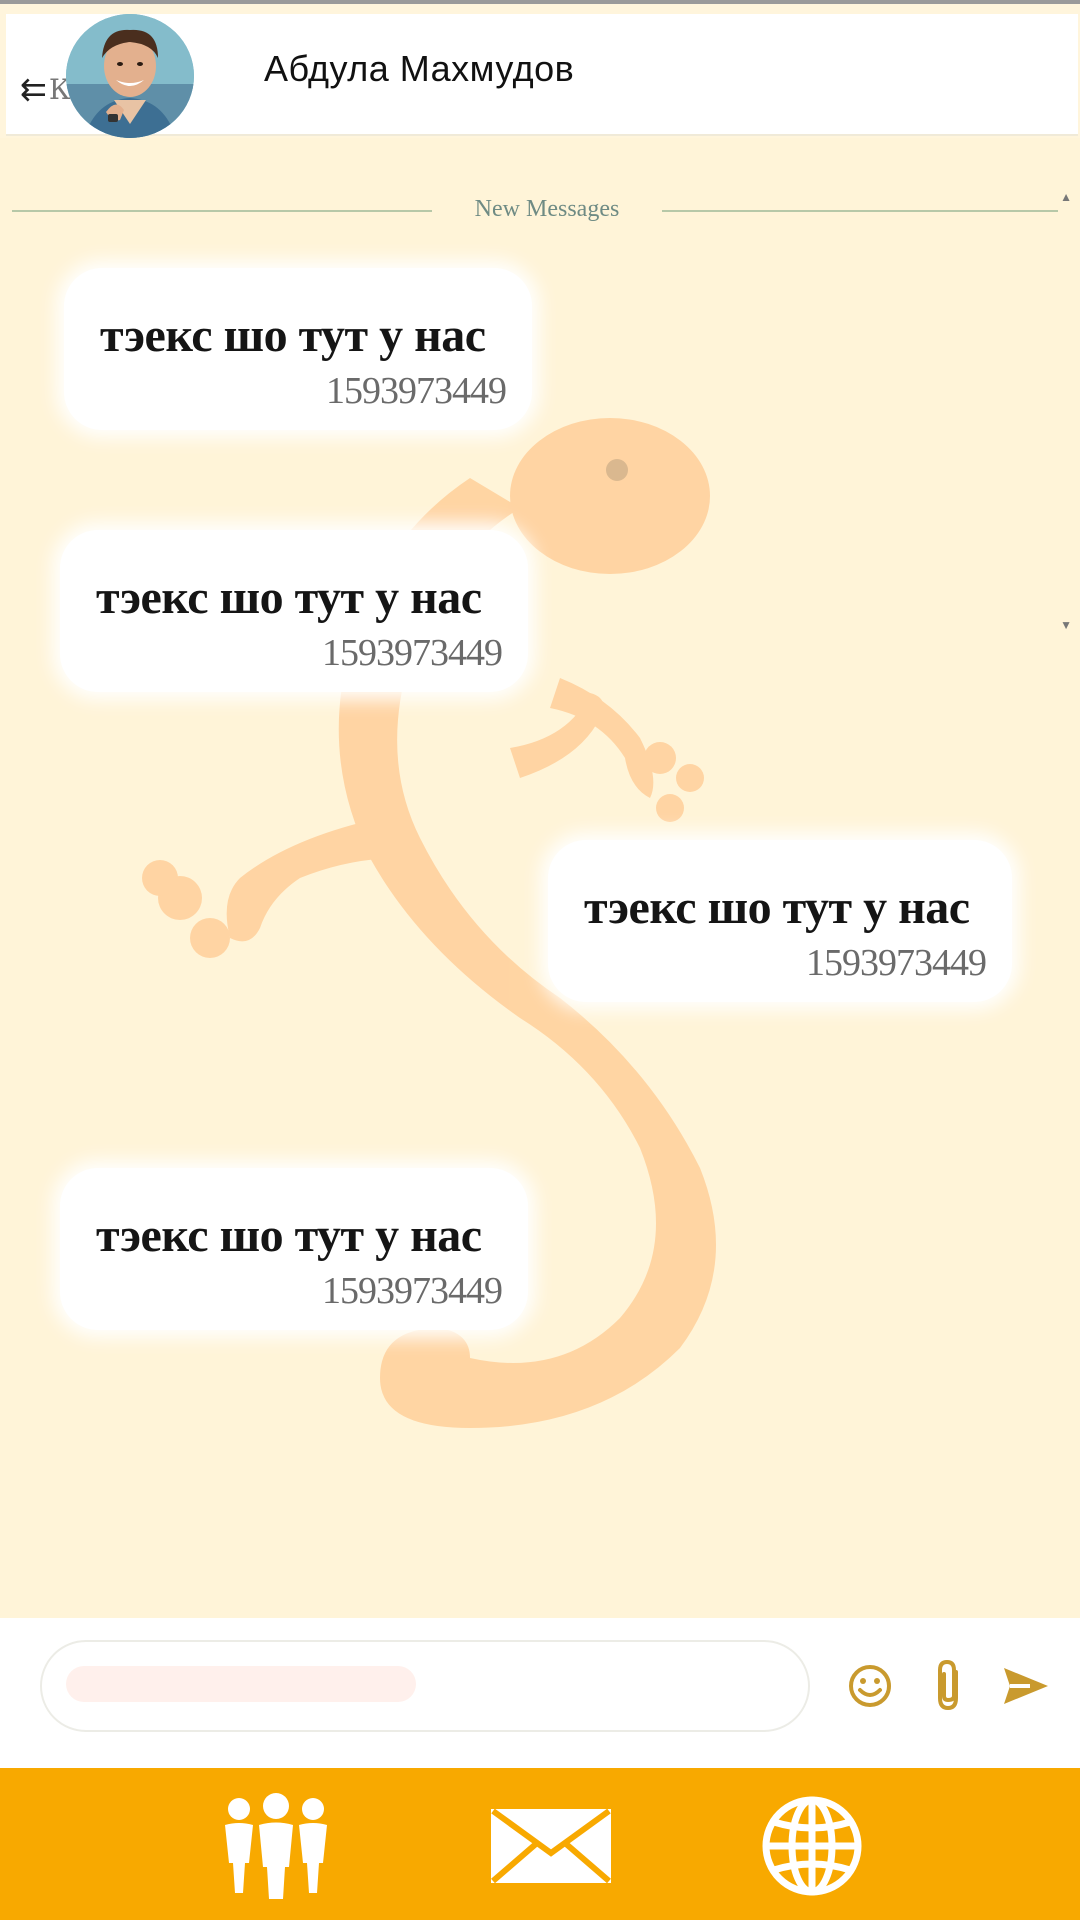 The width and height of the screenshot is (1080, 1920). I want to click on divider-line-left, so click(222, 211).